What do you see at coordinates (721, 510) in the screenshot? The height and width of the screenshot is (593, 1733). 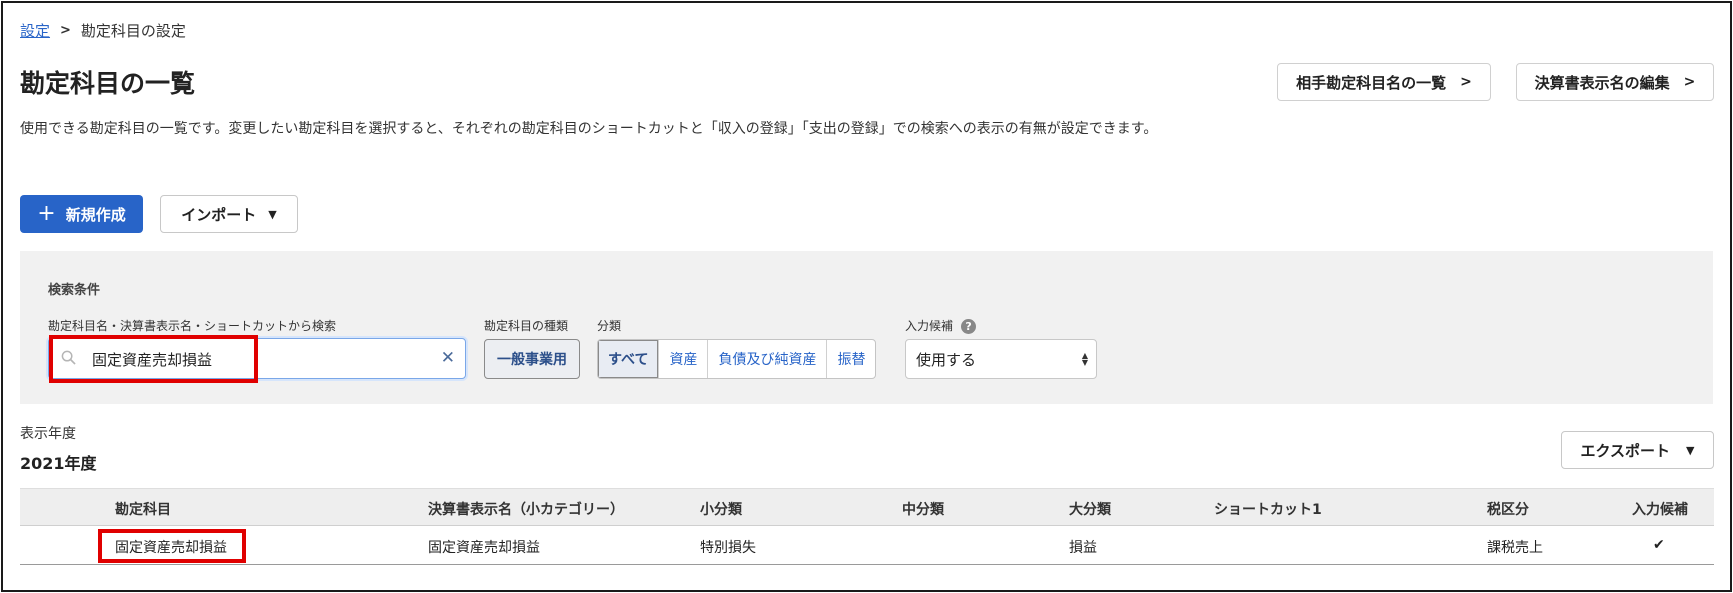 I see `column-header-small-category: 小分類` at bounding box center [721, 510].